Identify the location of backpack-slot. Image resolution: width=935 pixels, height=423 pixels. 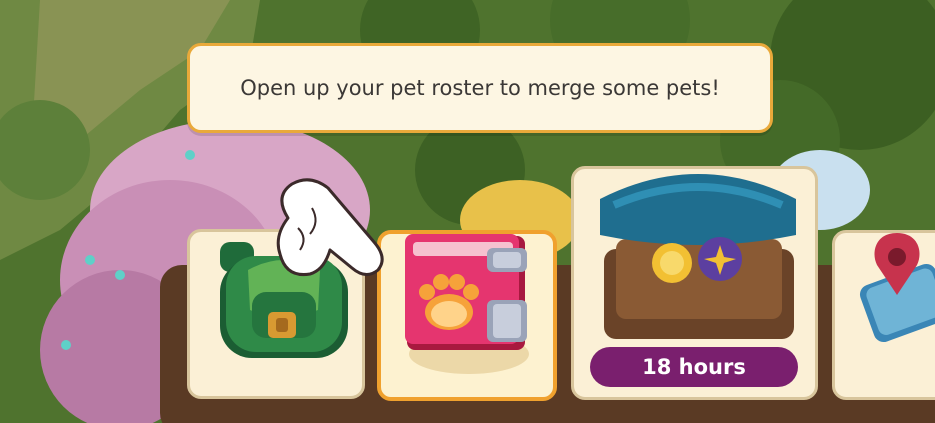
(276, 314).